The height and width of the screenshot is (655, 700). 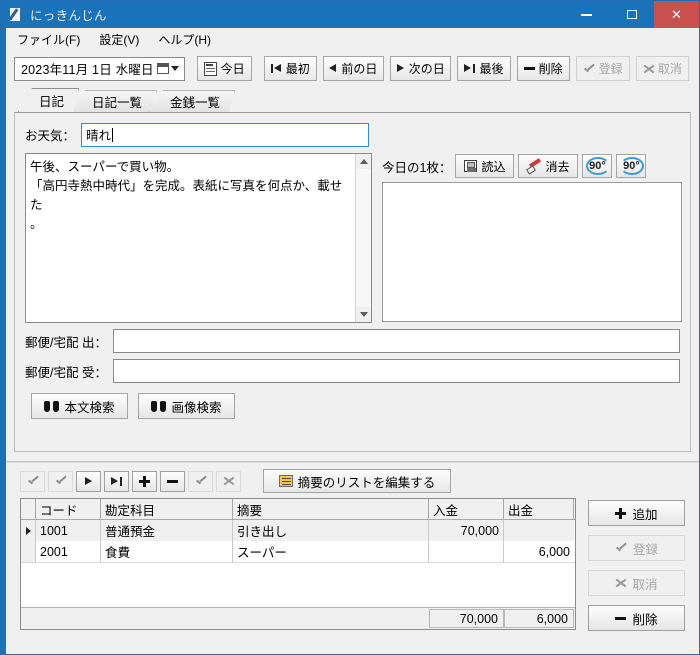 I want to click on postal-in-row: 郵便/宅配 受：, so click(x=352, y=368).